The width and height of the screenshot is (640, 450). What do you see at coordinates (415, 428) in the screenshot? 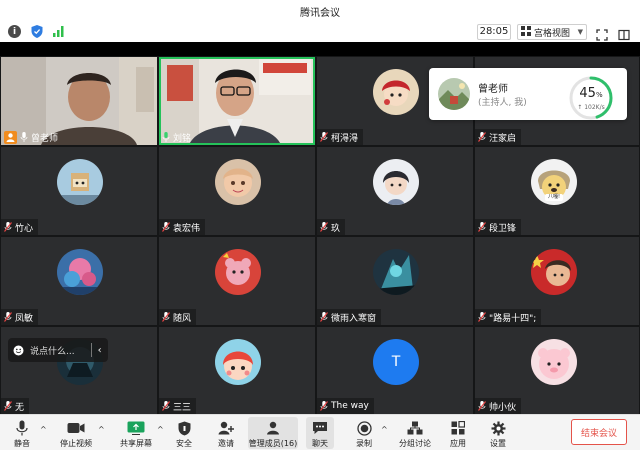
I see `breakout-rooms-icon` at bounding box center [415, 428].